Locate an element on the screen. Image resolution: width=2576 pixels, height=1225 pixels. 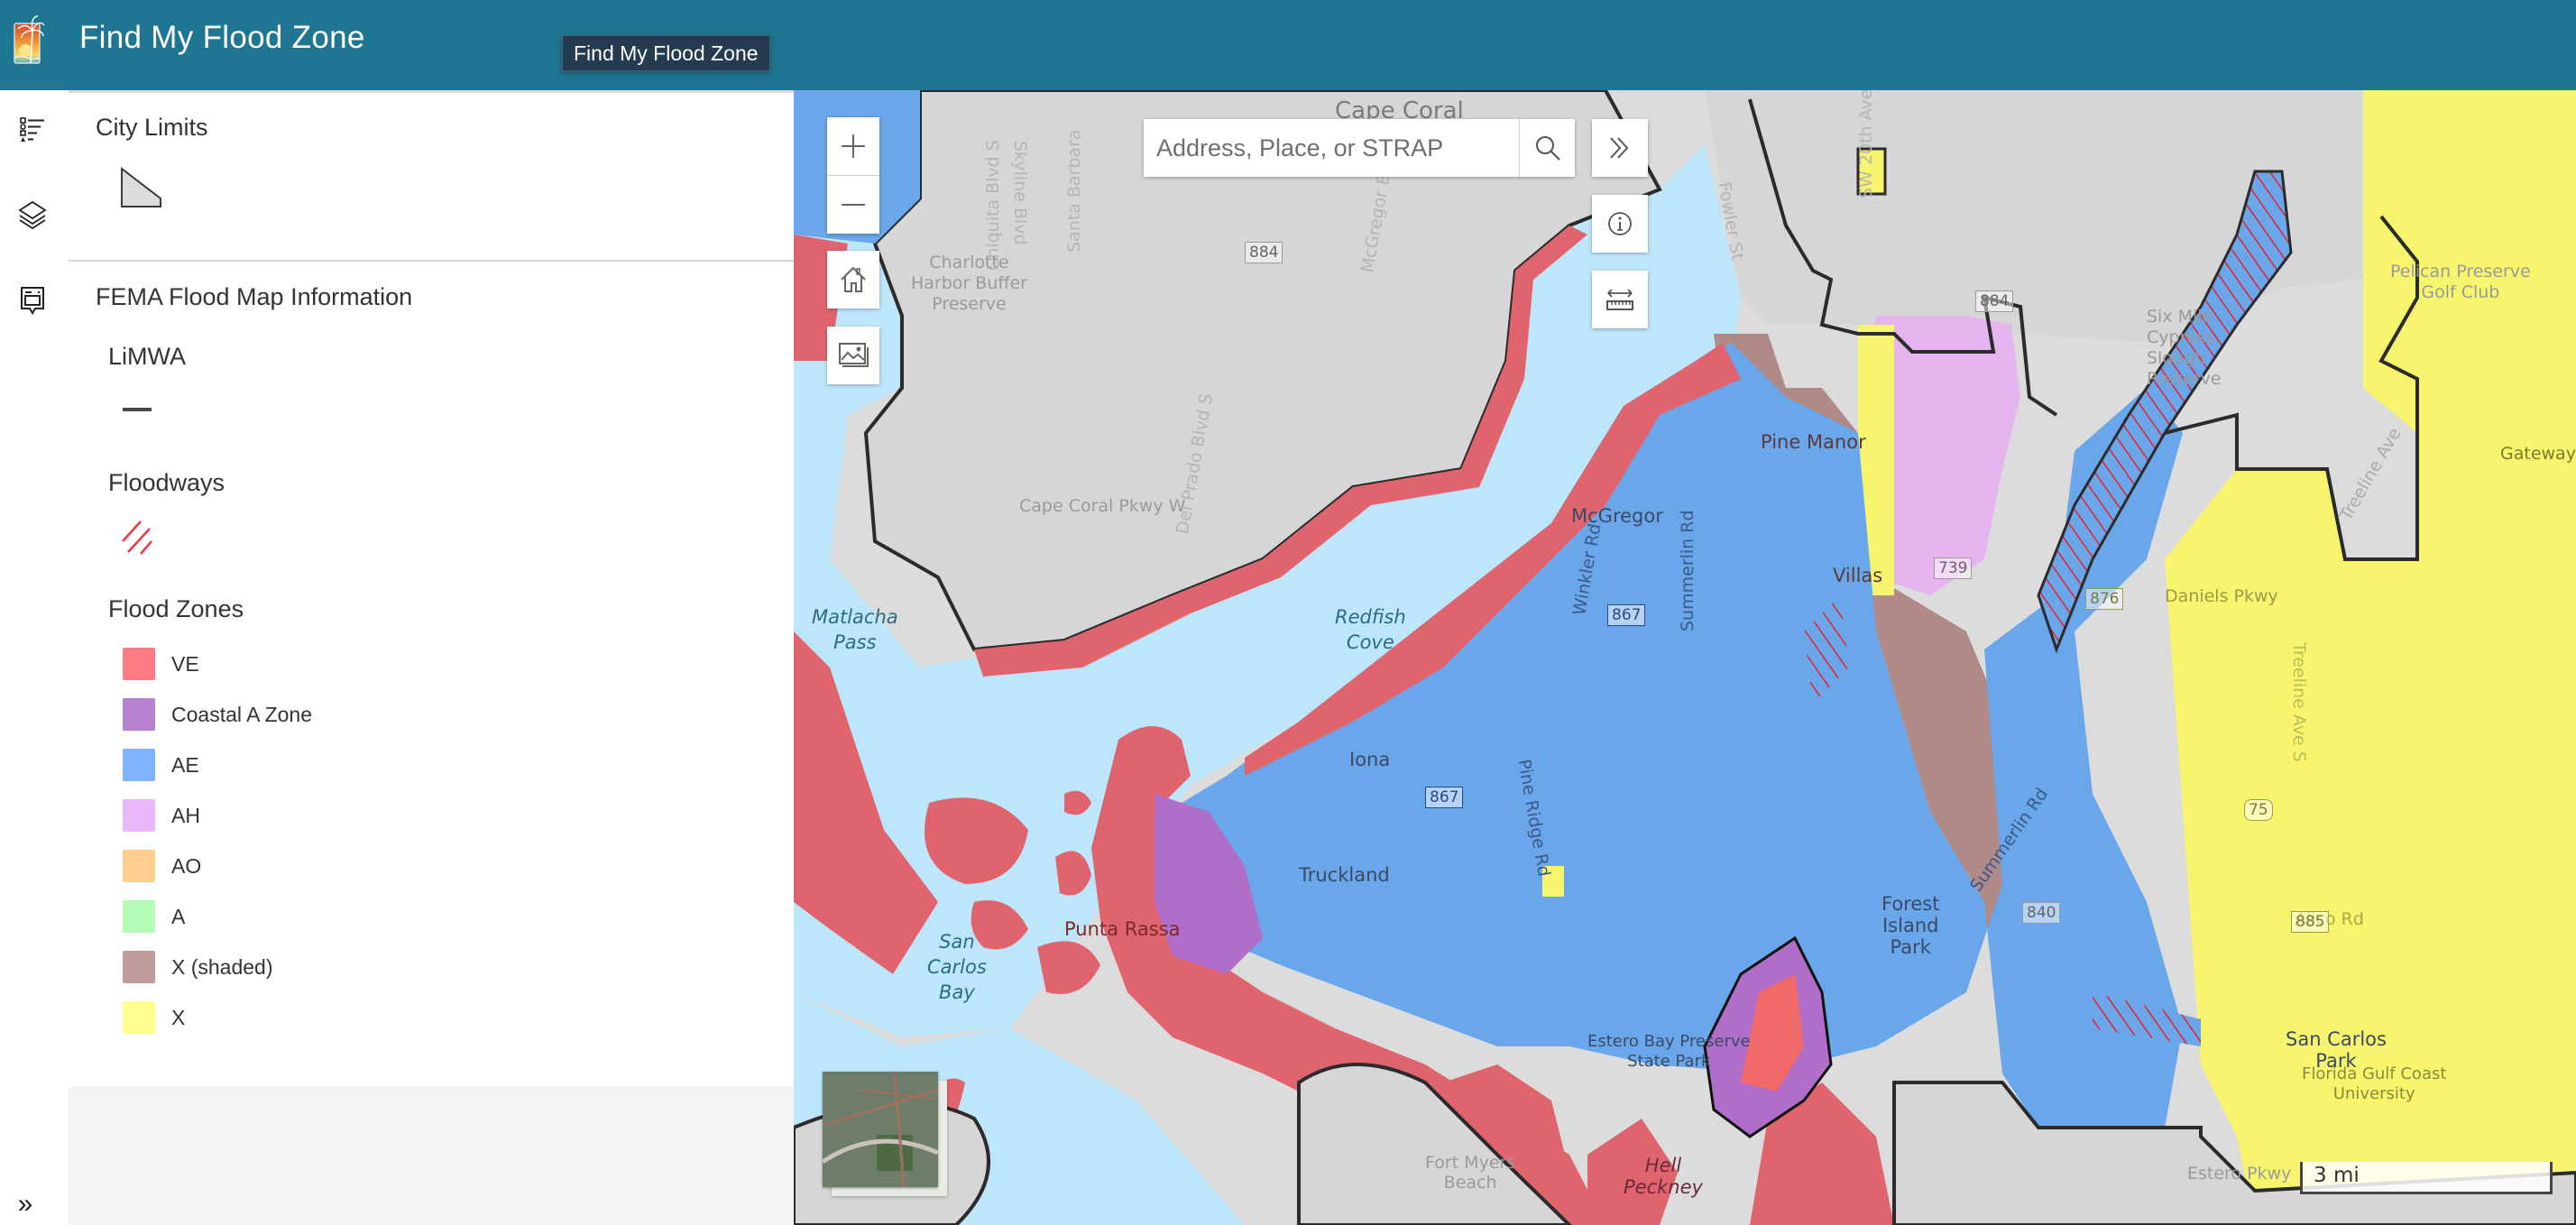
swatch-ao is located at coordinates (139, 866).